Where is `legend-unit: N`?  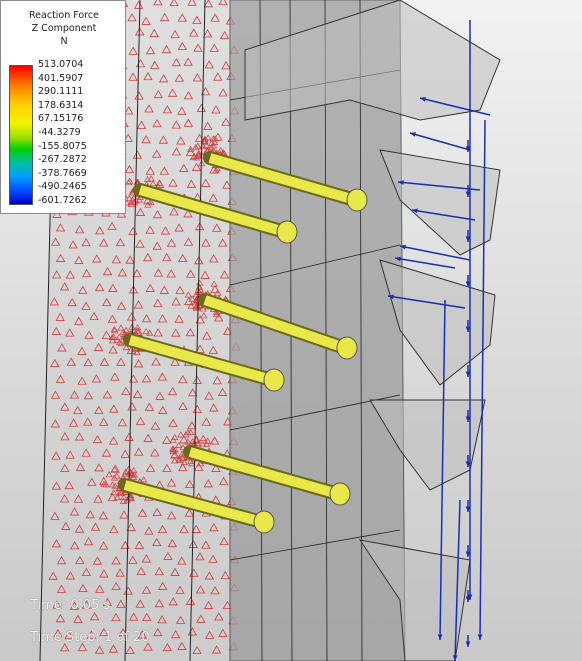
legend-unit: N is located at coordinates (64, 41).